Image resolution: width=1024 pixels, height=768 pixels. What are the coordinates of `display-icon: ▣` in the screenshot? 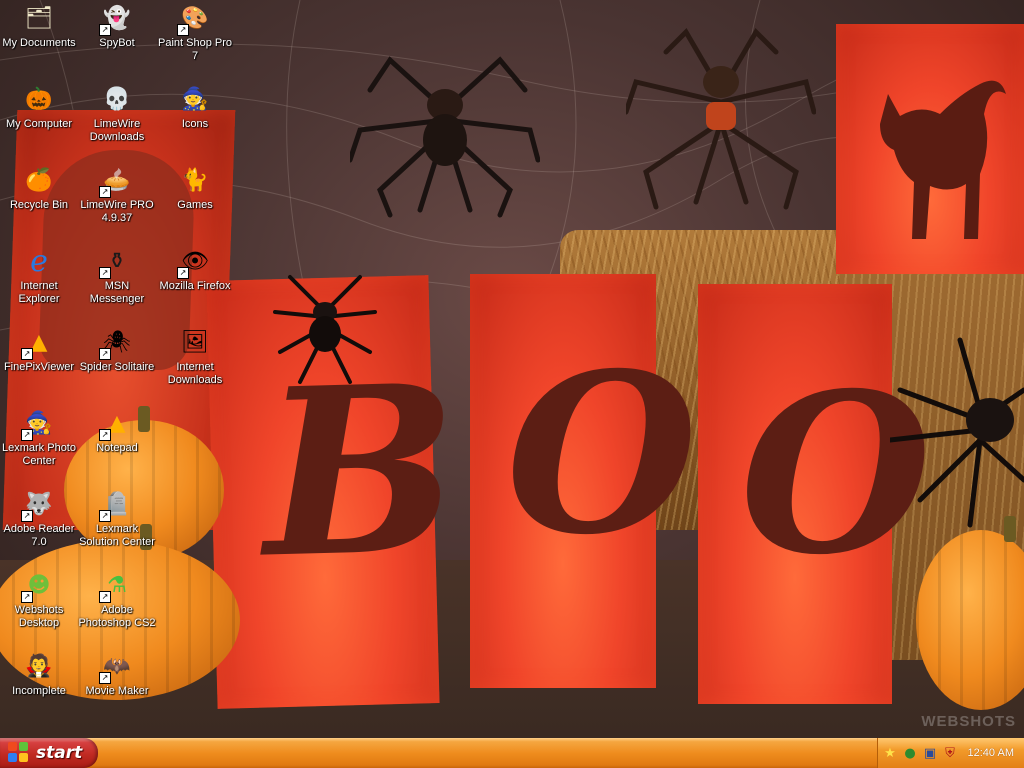 It's located at (930, 753).